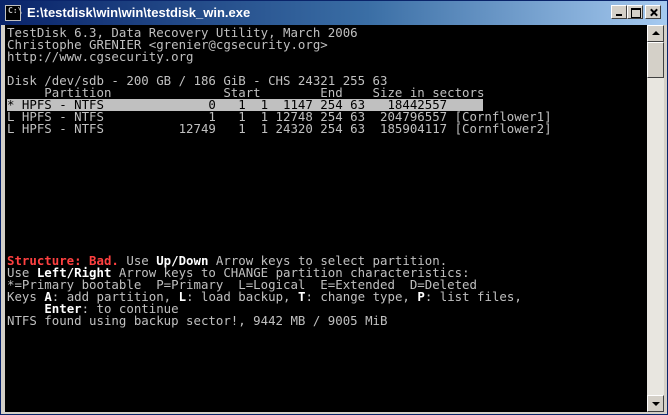 This screenshot has height=415, width=668. I want to click on vertical-scrollbar, so click(655, 218).